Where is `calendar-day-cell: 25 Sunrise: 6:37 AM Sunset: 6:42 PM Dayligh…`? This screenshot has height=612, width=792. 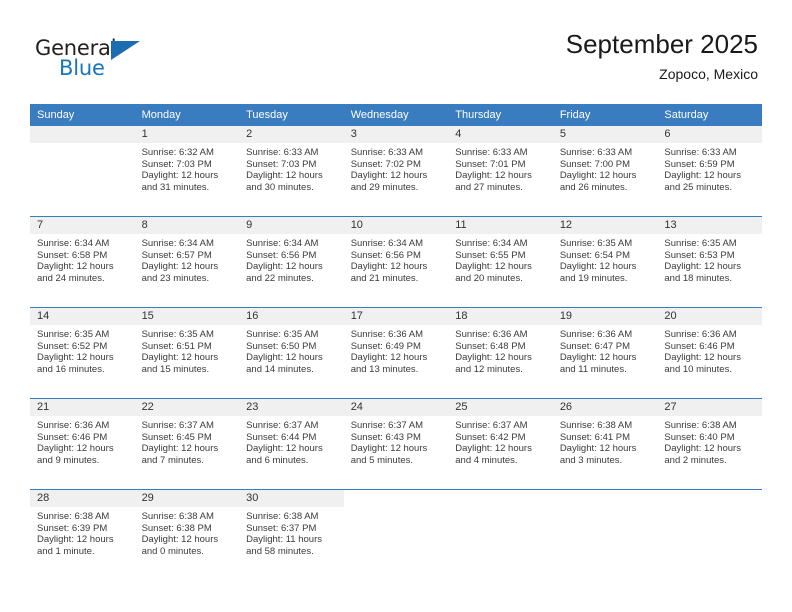
calendar-day-cell: 25 Sunrise: 6:37 AM Sunset: 6:42 PM Dayligh… is located at coordinates (500, 444).